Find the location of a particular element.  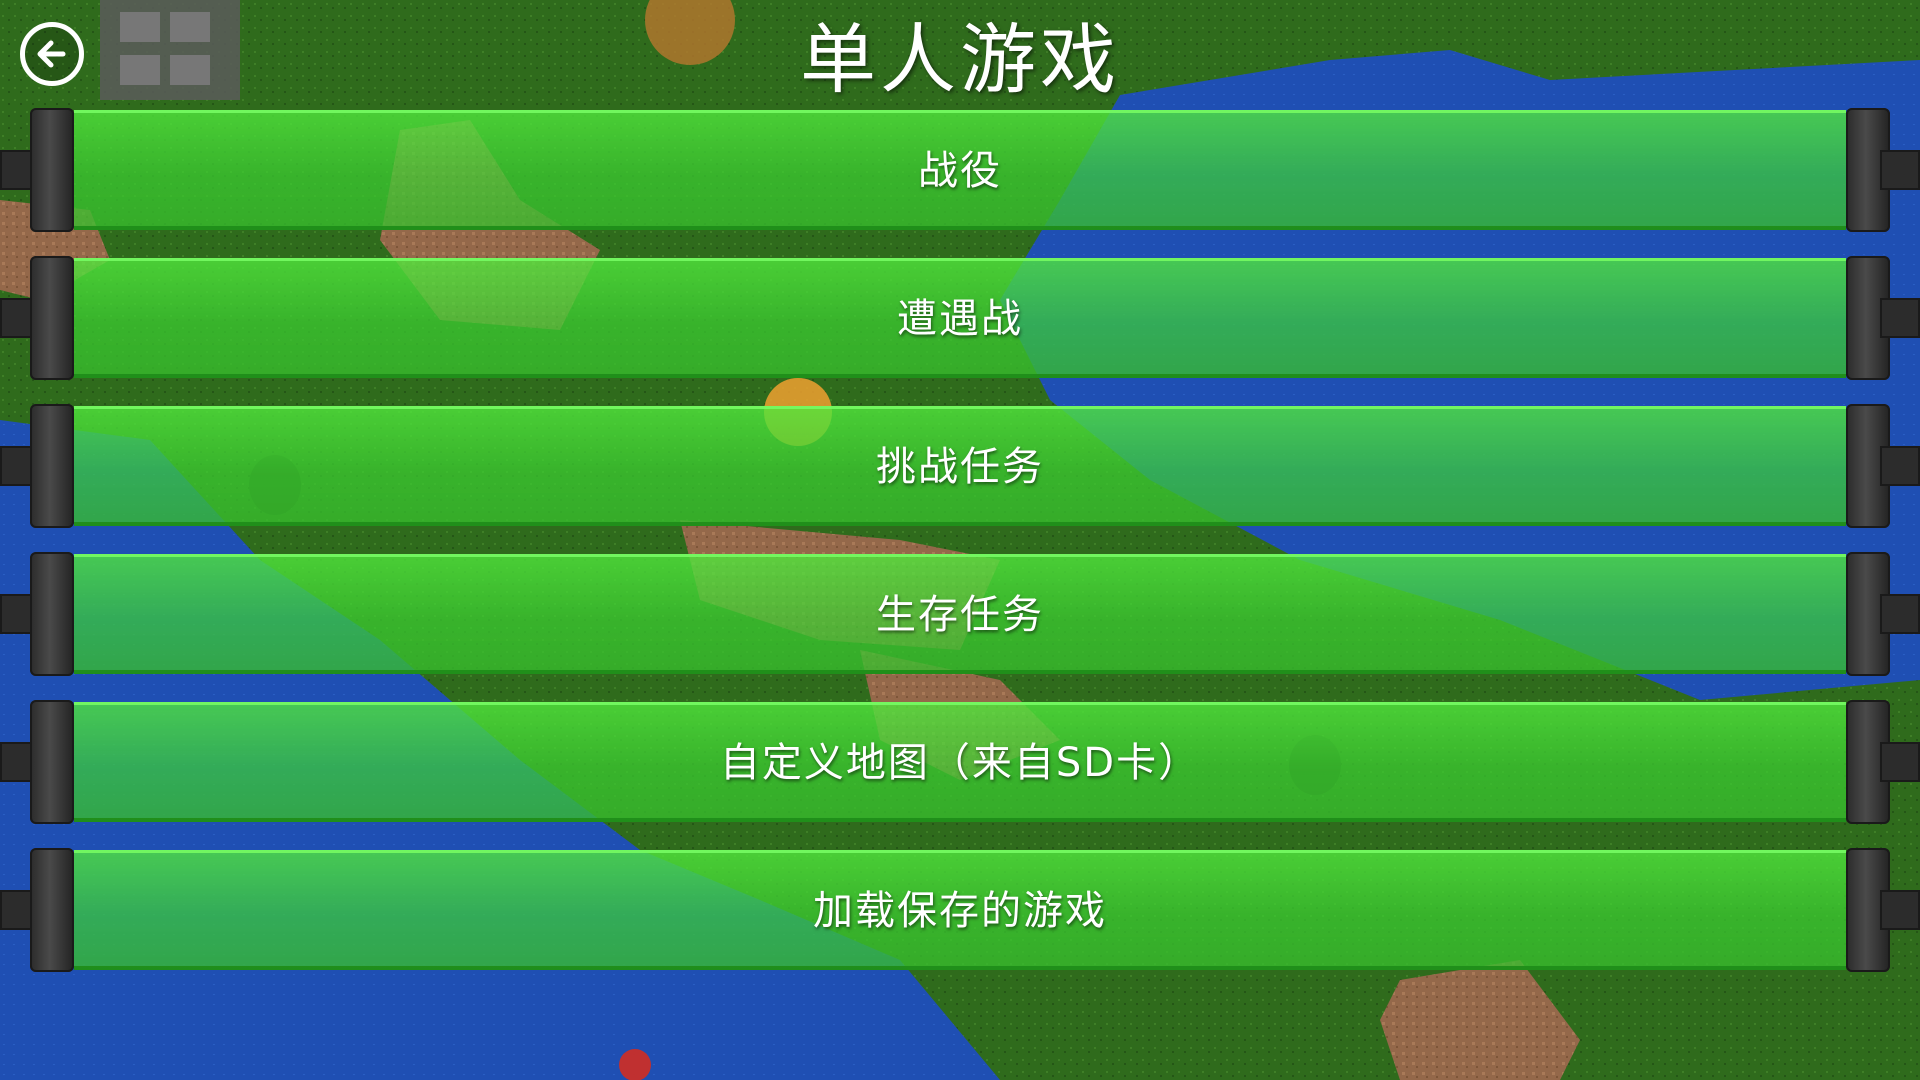

menu-item-load-game: 加载保存的游戏 is located at coordinates (960, 912).